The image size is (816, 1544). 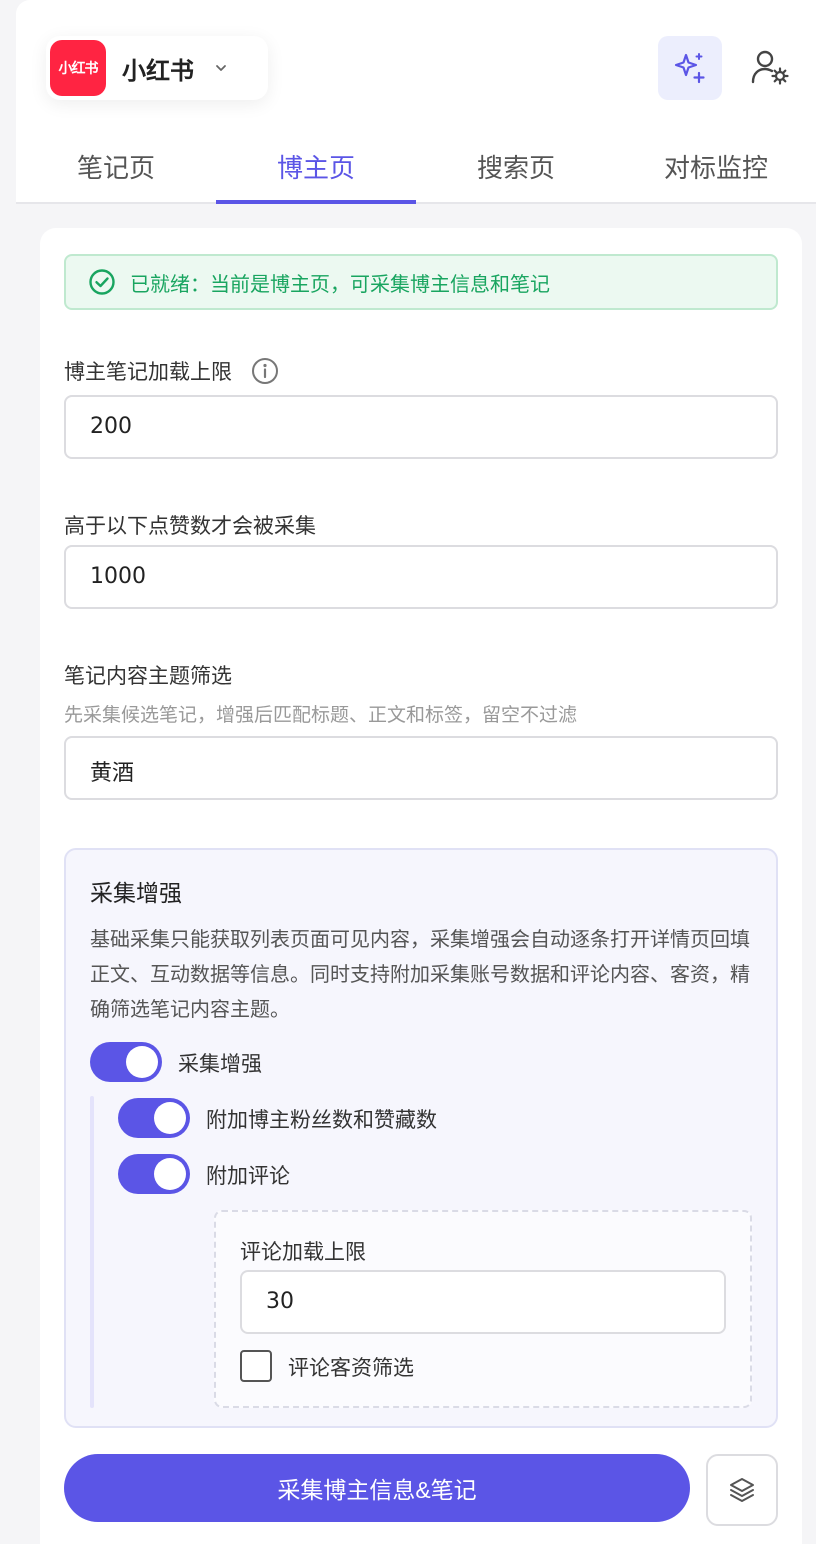 What do you see at coordinates (221, 68) in the screenshot?
I see `chevron-down-icon` at bounding box center [221, 68].